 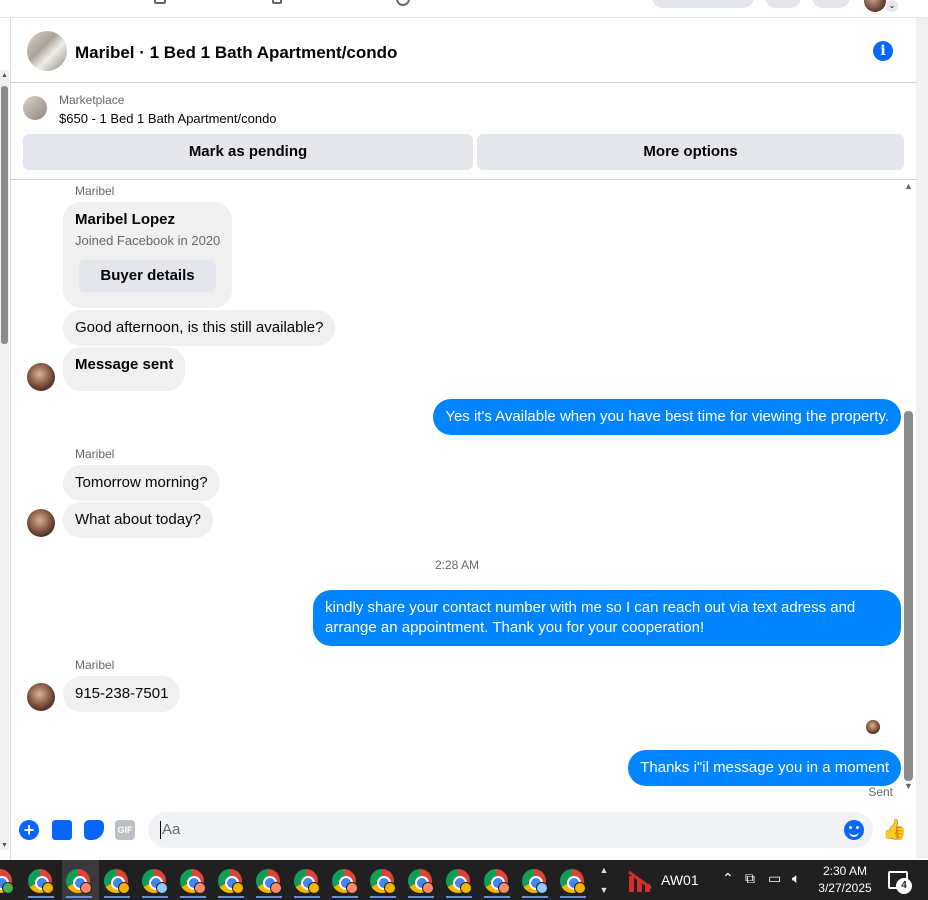 I want to click on incoming-message: Tomorrow morning?, so click(x=141, y=483).